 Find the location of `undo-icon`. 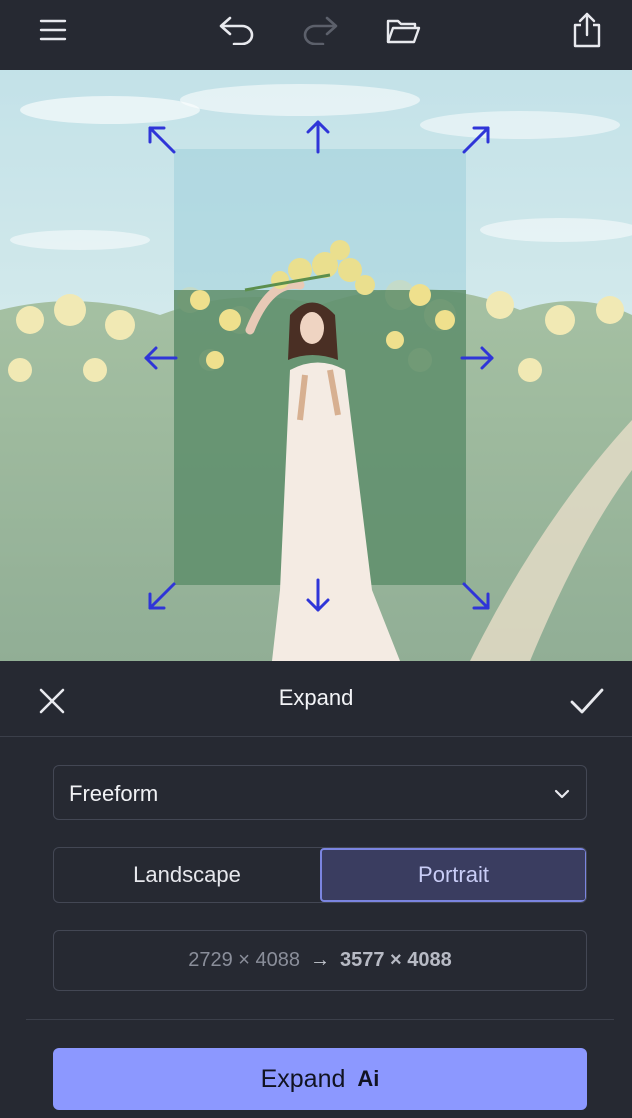

undo-icon is located at coordinates (237, 30).